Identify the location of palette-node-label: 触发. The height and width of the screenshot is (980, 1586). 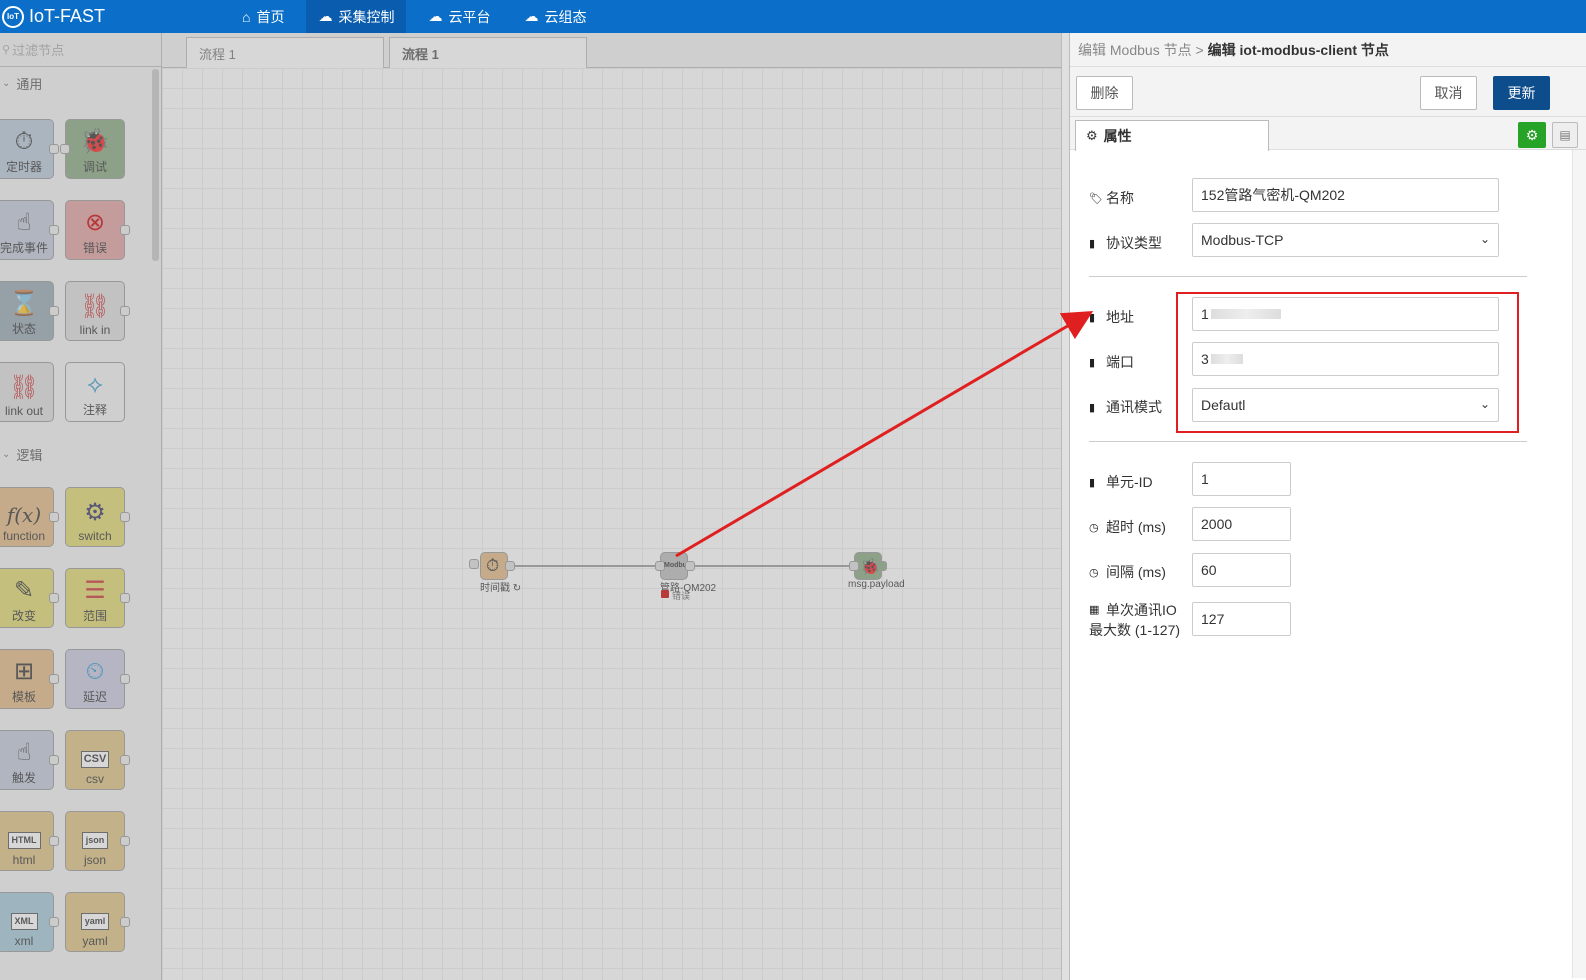
(23, 778).